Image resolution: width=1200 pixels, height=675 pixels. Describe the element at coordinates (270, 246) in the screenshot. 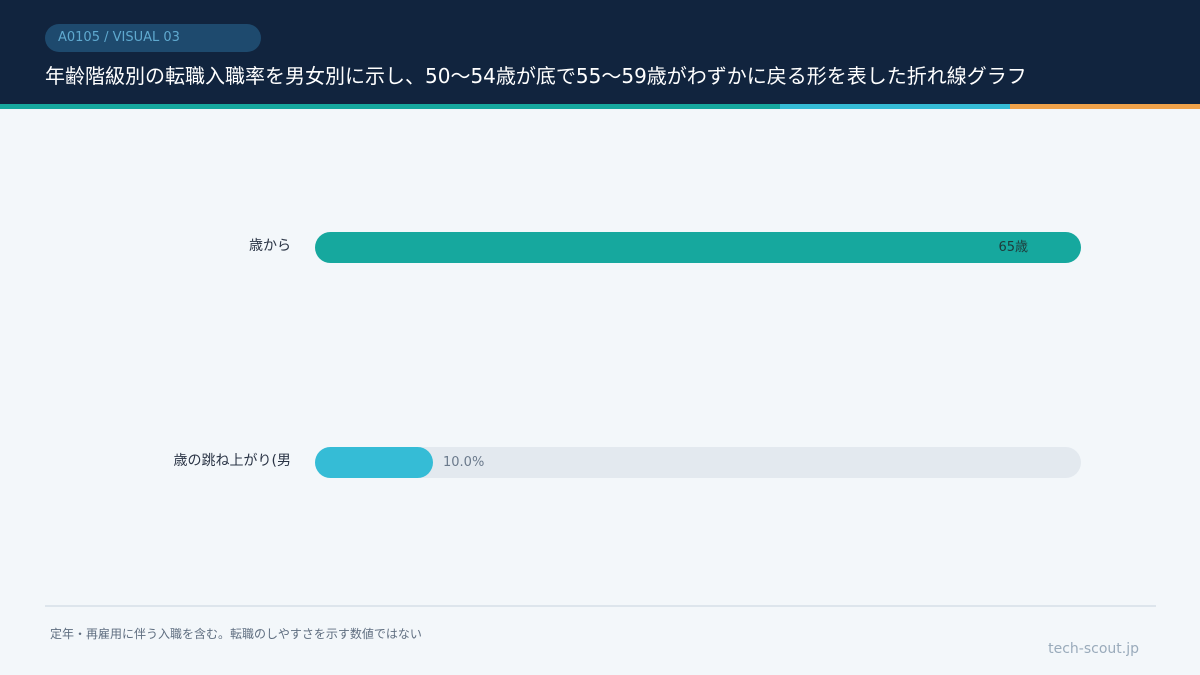

I see `bar-label-1: 歳から` at that location.